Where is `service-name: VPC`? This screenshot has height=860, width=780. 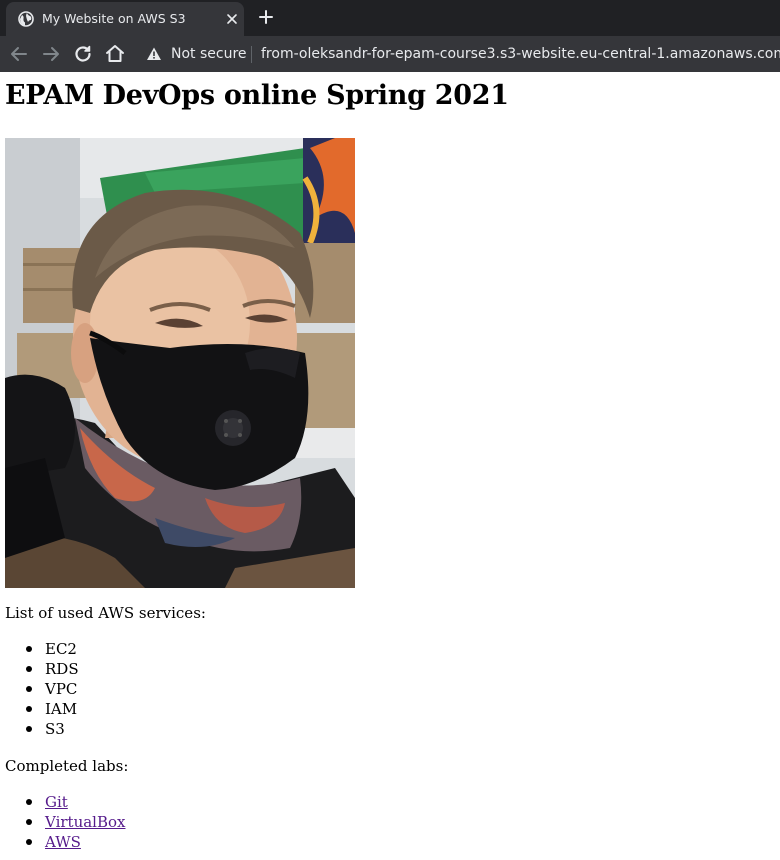
service-name: VPC is located at coordinates (61, 689).